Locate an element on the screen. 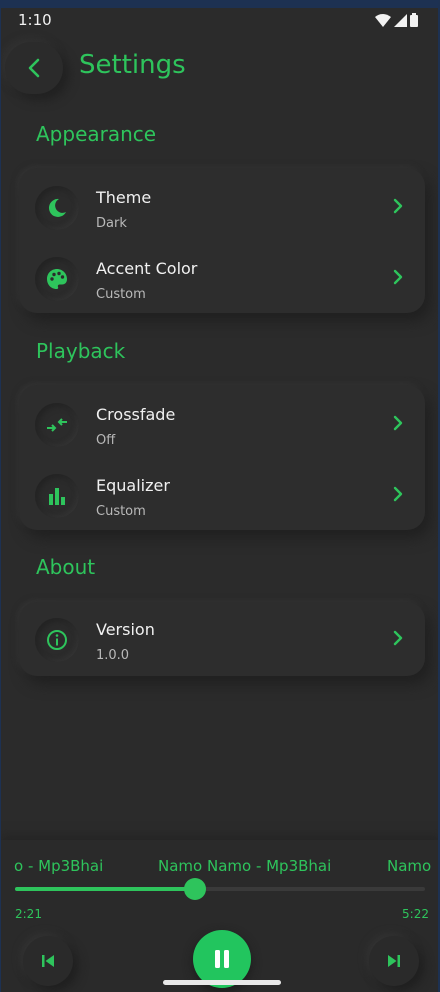 This screenshot has height=992, width=440. back-button is located at coordinates (34, 68).